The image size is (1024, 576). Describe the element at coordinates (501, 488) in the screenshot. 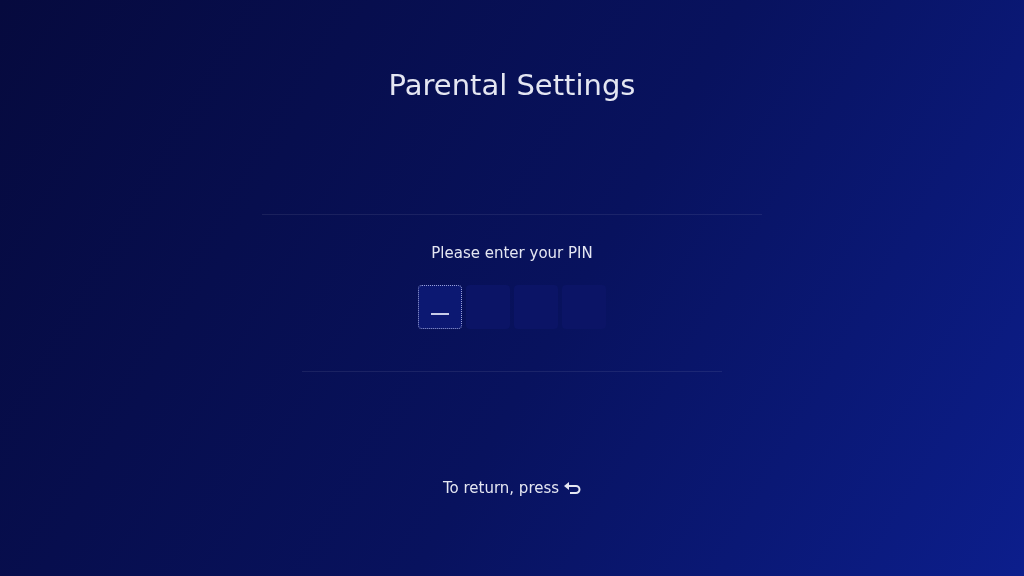

I see `return-hint: To return, press` at that location.